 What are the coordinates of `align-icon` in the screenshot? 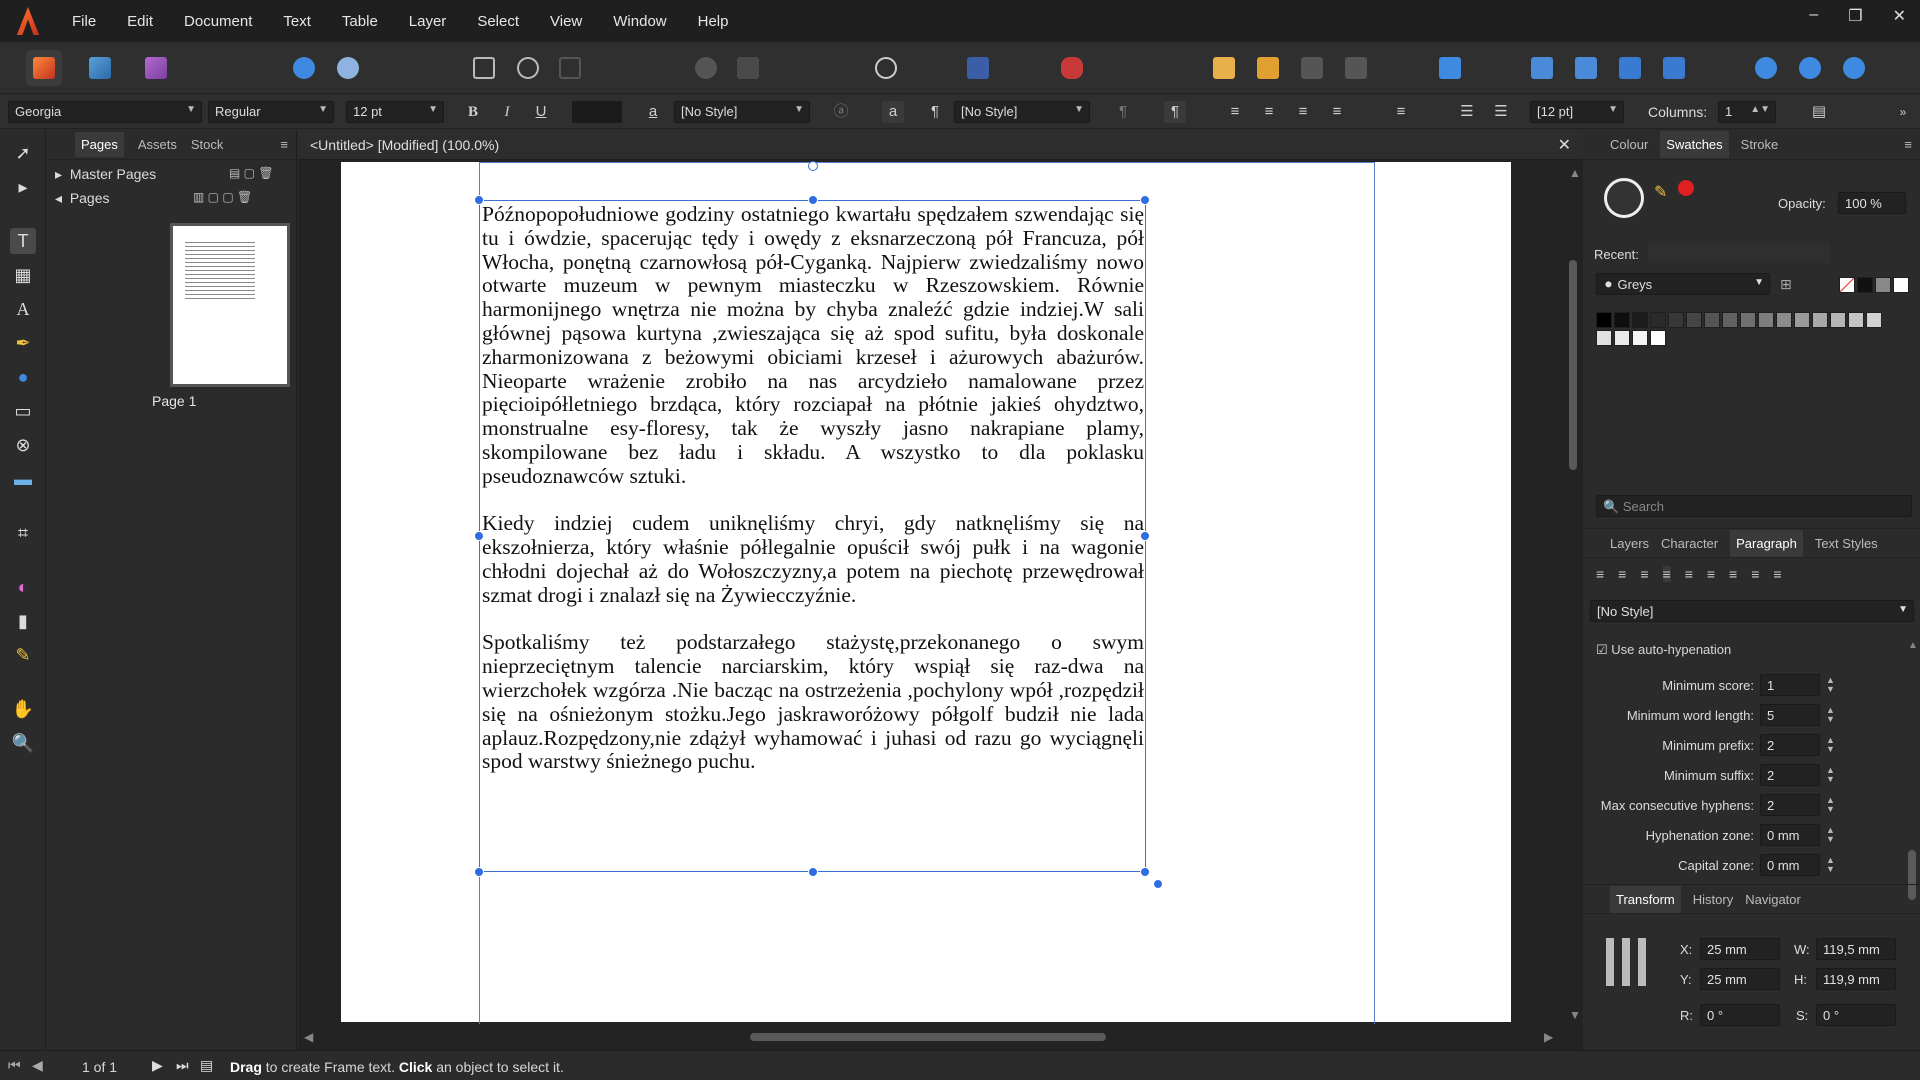 It's located at (1450, 68).